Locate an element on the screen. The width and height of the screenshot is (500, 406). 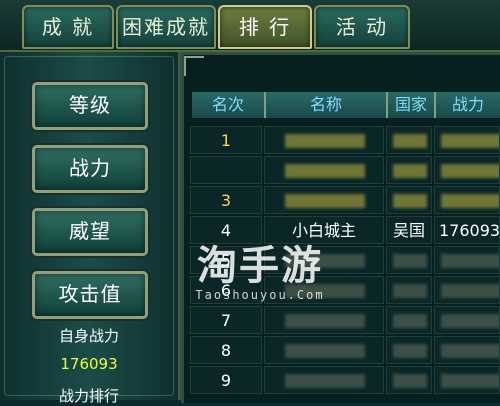
table-row: 5 is located at coordinates (345, 261).